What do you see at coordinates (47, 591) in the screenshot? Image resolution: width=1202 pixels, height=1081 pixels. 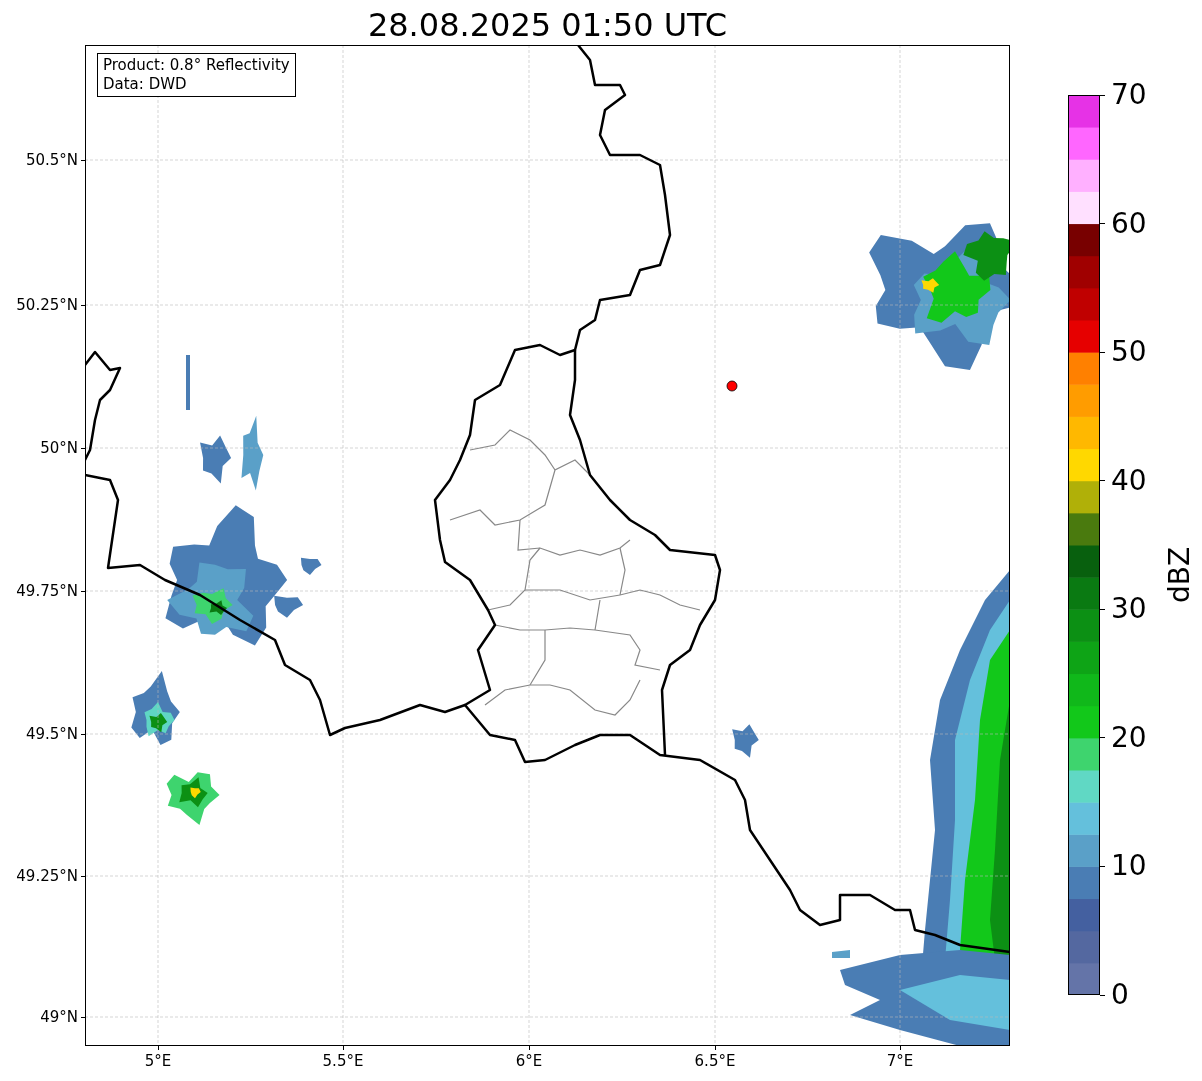 I see `latitude-label: 49.75°N` at bounding box center [47, 591].